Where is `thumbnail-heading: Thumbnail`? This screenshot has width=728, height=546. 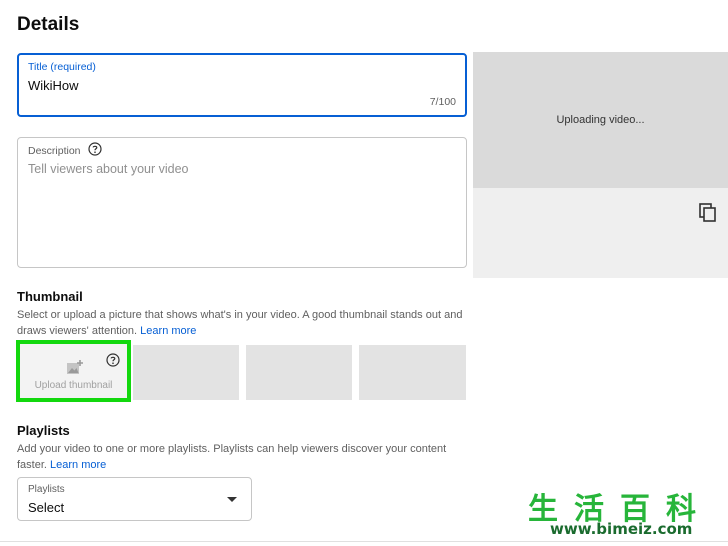
thumbnail-heading: Thumbnail is located at coordinates (50, 296).